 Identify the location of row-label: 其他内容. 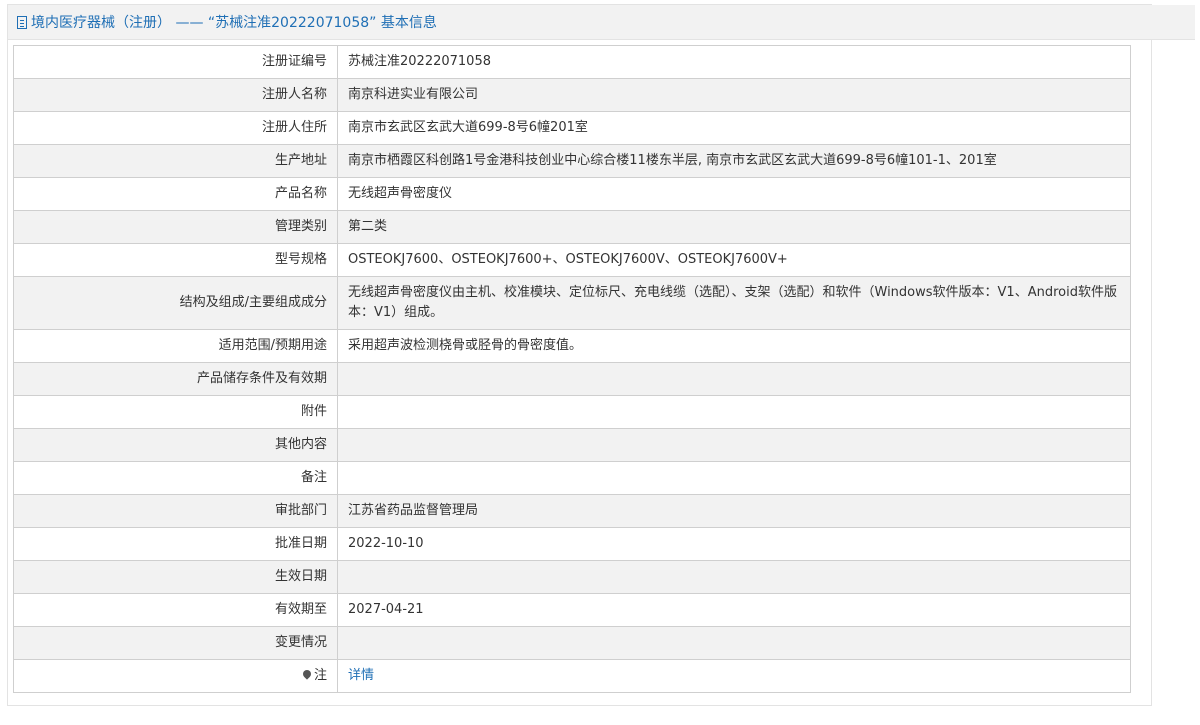
(175, 445).